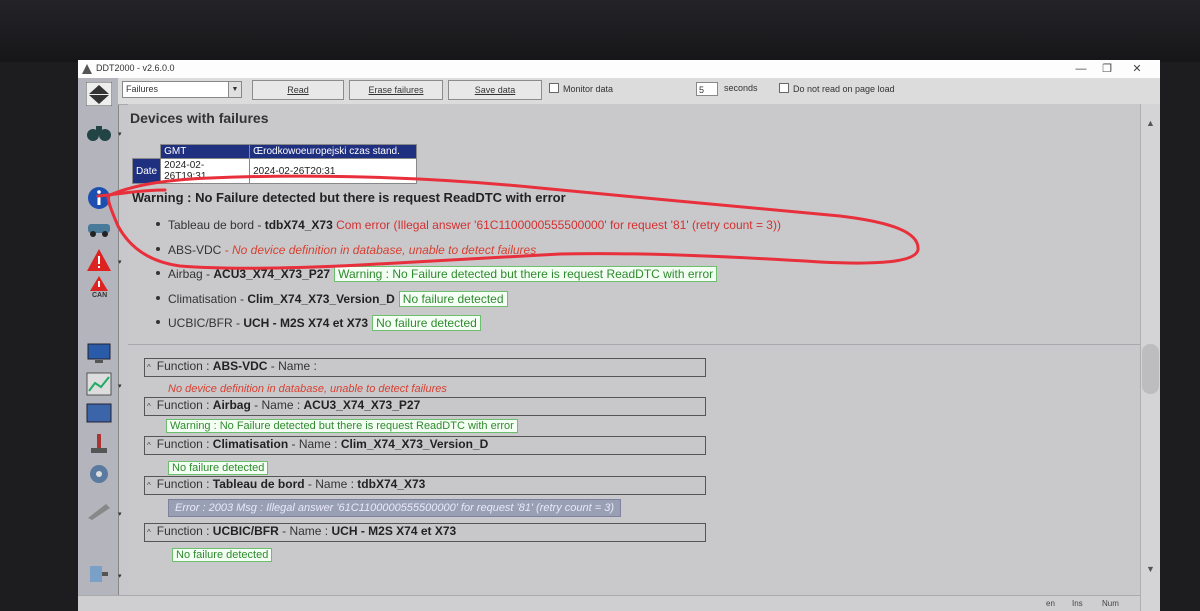 This screenshot has width=1200, height=611. Describe the element at coordinates (99, 384) in the screenshot. I see `chart-icon` at that location.